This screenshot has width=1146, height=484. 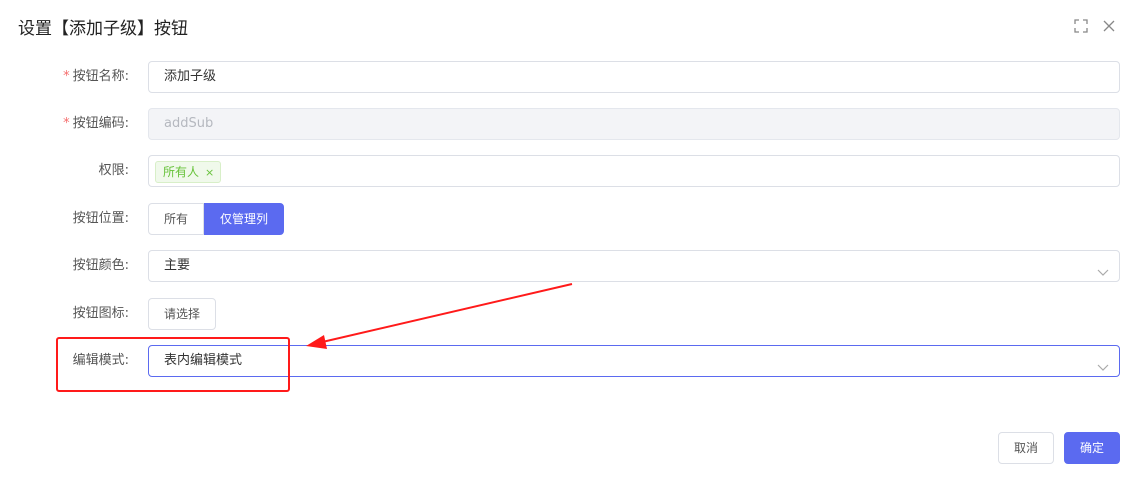 What do you see at coordinates (634, 77) in the screenshot?
I see `button-name-input: 添加子级` at bounding box center [634, 77].